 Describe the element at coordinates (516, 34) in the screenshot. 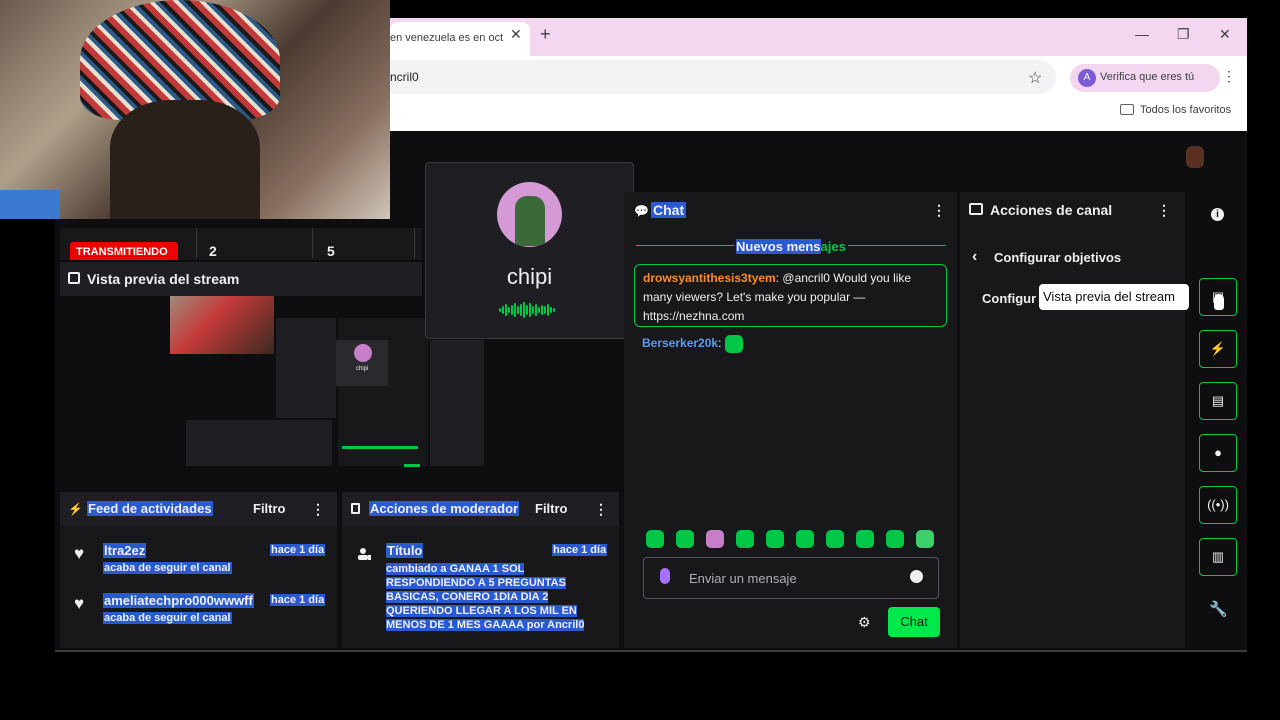

I see `tab-close-icon: ✕` at that location.